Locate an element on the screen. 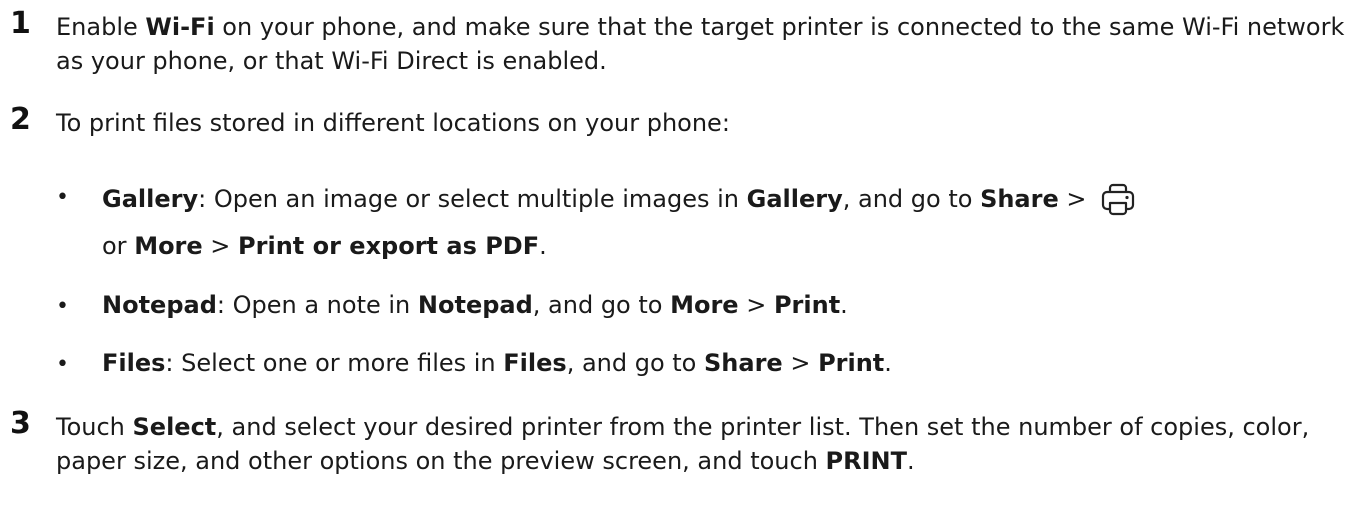 The image size is (1370, 508). bold-term: PRINT is located at coordinates (866, 461).